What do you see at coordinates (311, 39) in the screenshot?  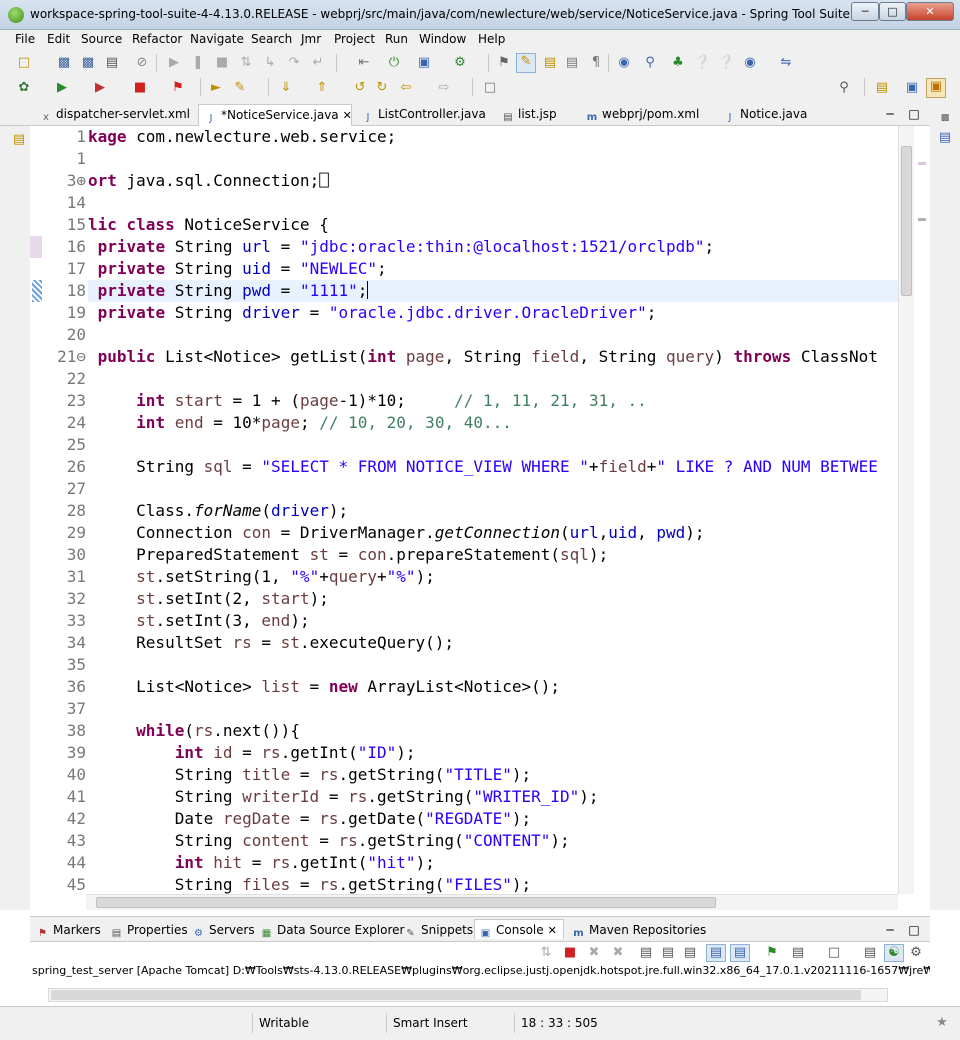 I see `menu-jmr: Jmr` at bounding box center [311, 39].